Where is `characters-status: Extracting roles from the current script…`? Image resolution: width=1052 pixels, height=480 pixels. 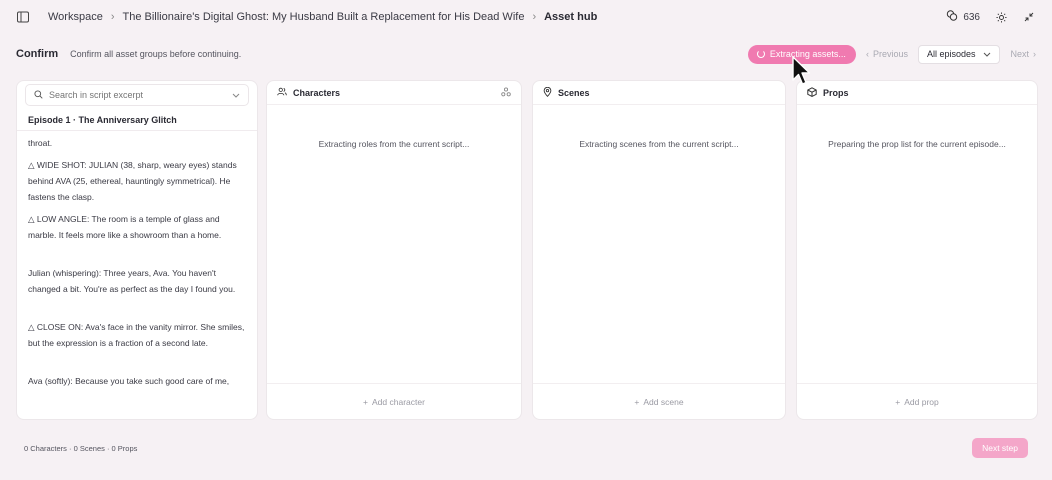 characters-status: Extracting roles from the current script… is located at coordinates (394, 144).